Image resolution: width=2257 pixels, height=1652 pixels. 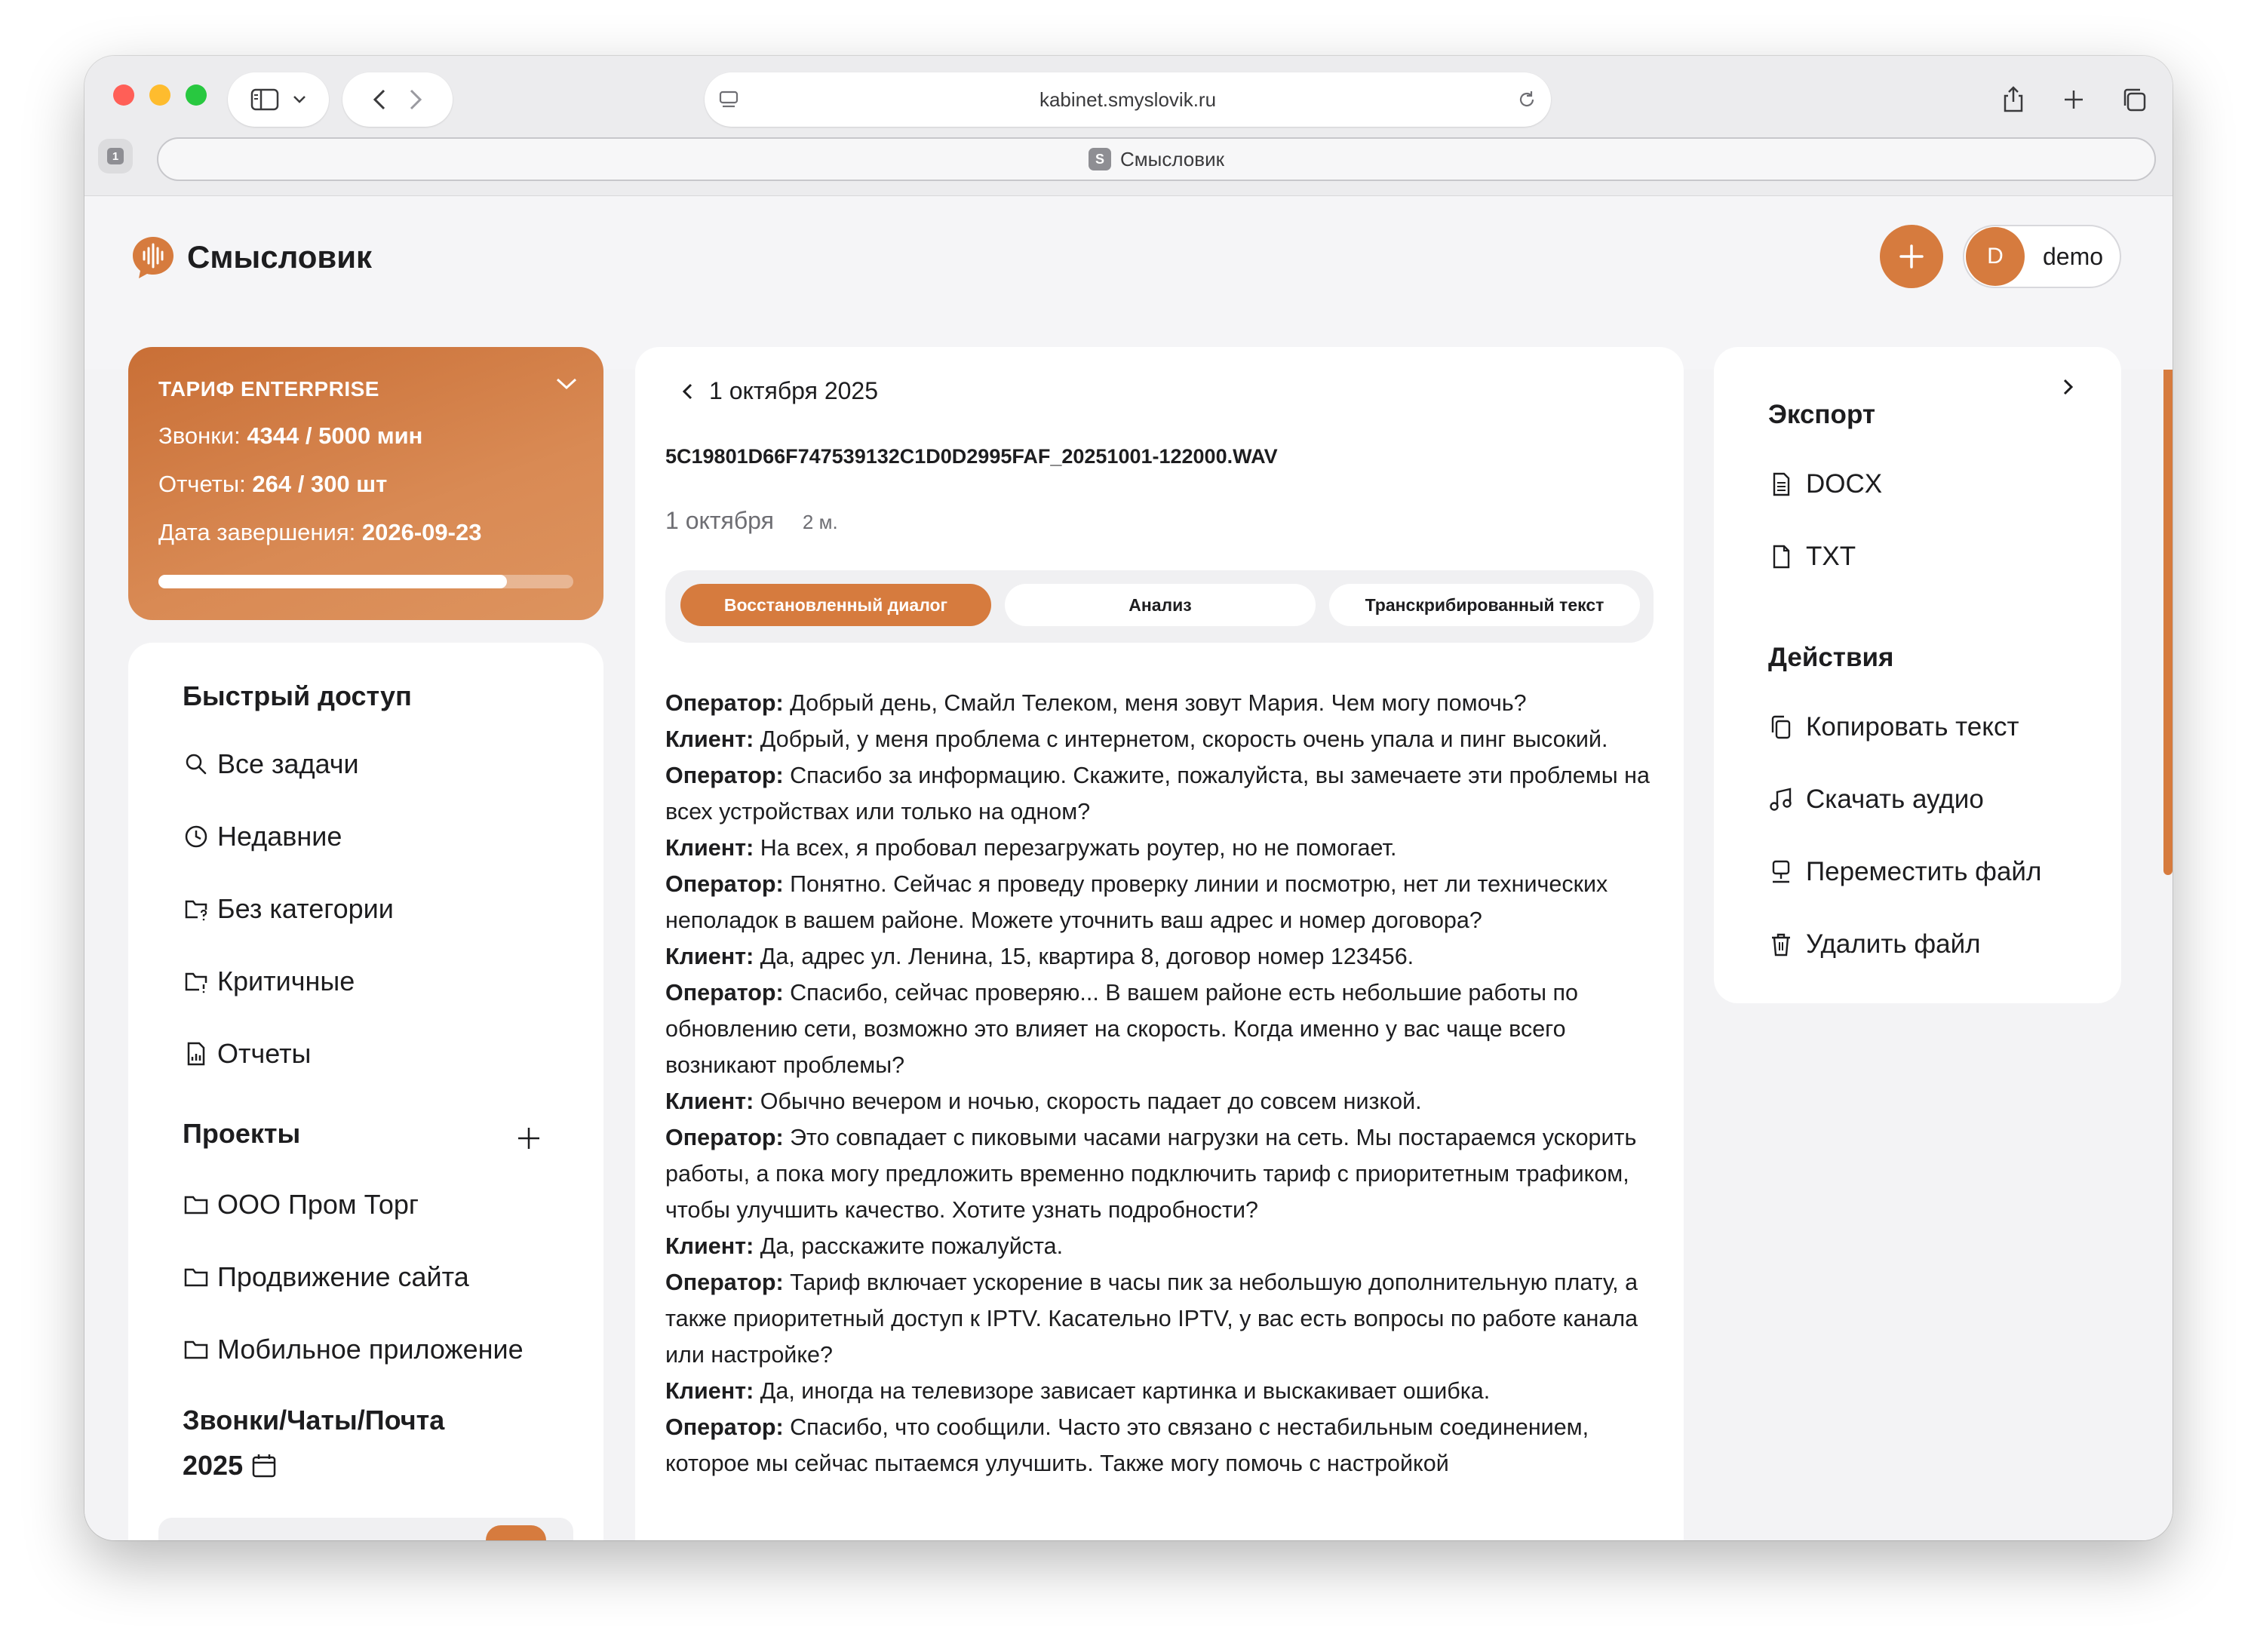 What do you see at coordinates (728, 99) in the screenshot?
I see `page-settings-icon` at bounding box center [728, 99].